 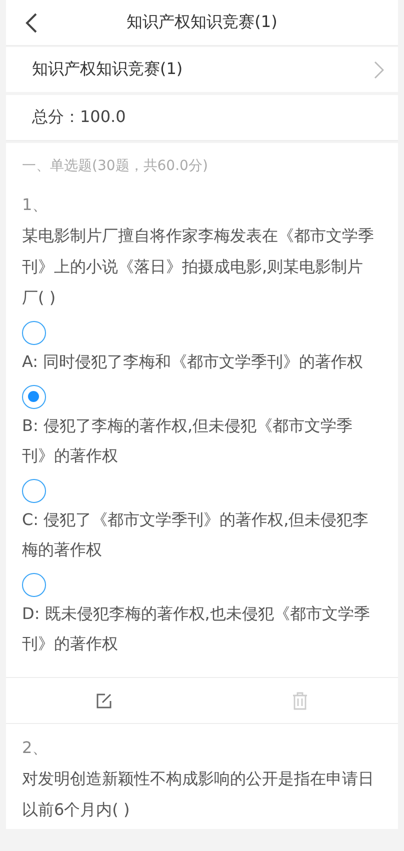 What do you see at coordinates (300, 701) in the screenshot?
I see `trash-icon` at bounding box center [300, 701].